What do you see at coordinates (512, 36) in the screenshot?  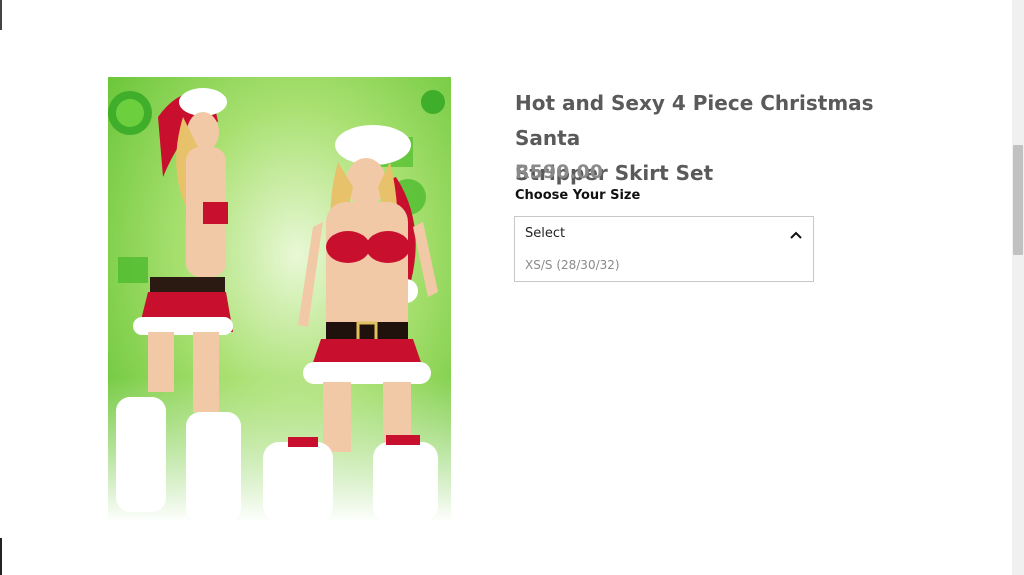 I see `header-area` at bounding box center [512, 36].